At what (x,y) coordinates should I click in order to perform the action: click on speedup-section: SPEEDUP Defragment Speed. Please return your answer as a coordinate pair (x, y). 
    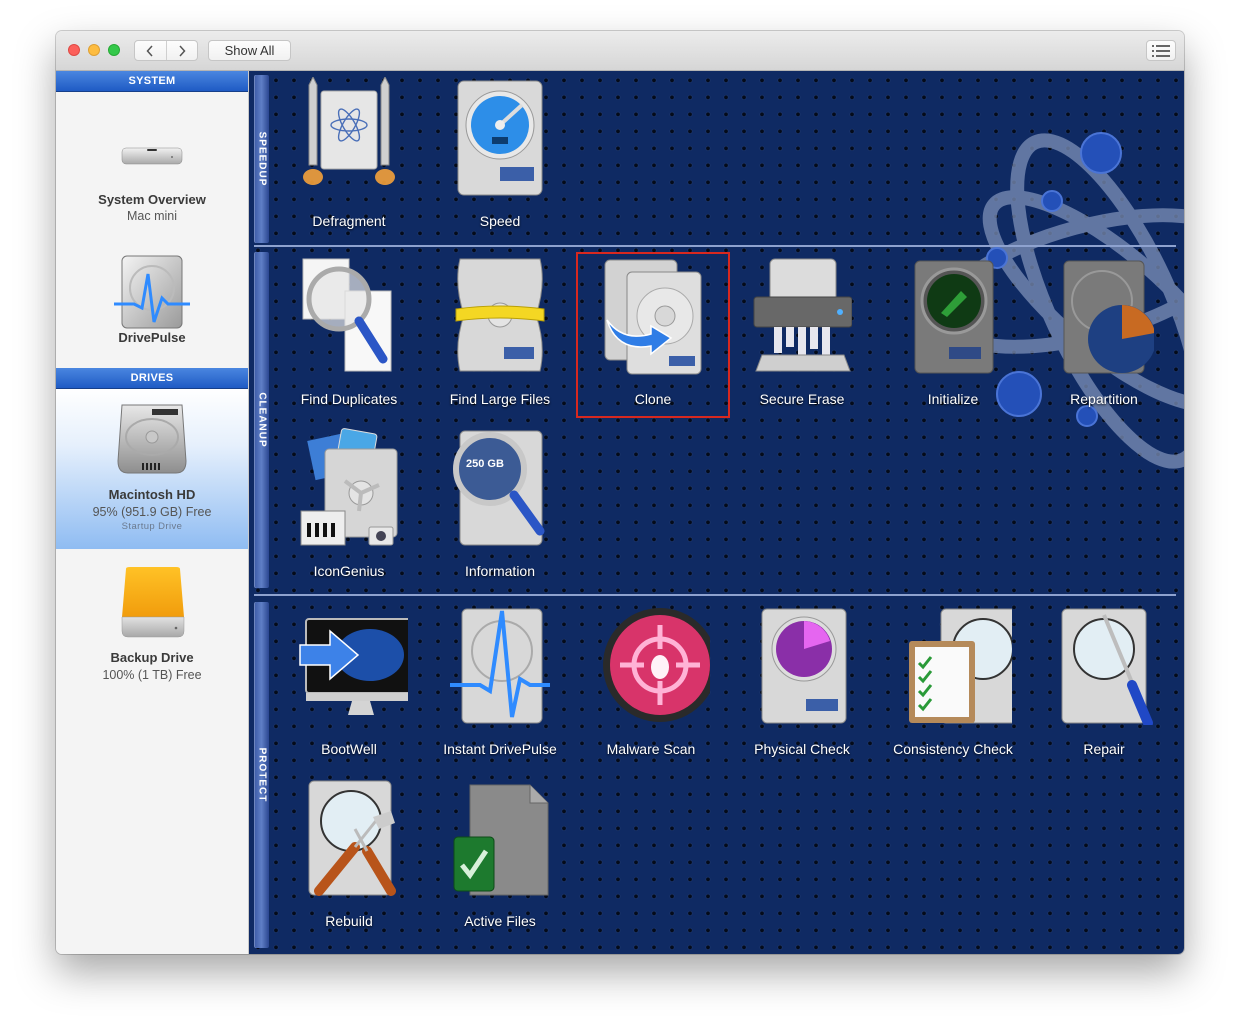
    Looking at the image, I should click on (716, 160).